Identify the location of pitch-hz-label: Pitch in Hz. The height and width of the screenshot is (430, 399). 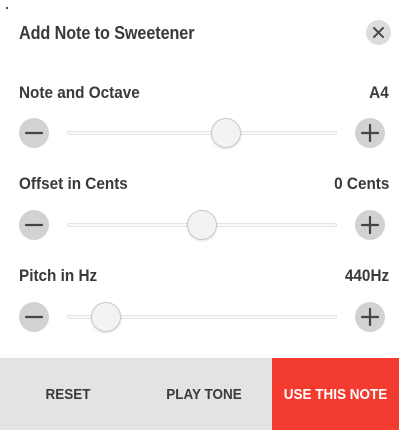
(58, 275).